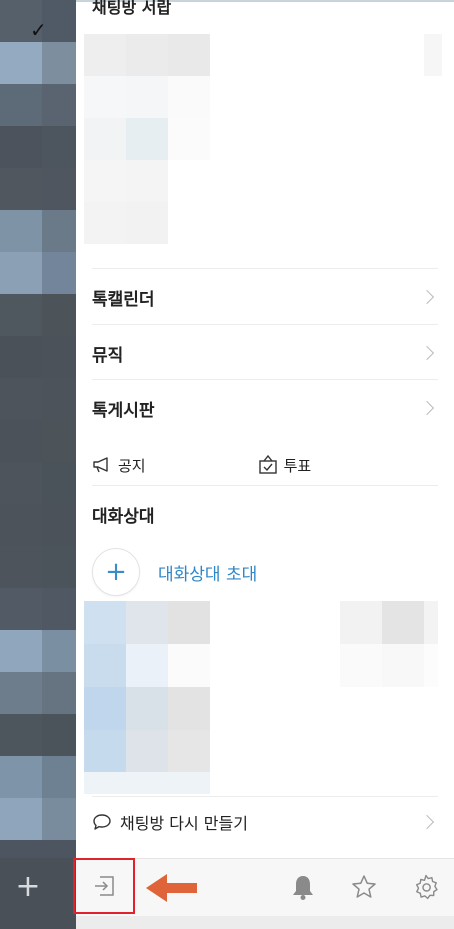  I want to click on row-talk-board: 톡게시판, so click(265, 407).